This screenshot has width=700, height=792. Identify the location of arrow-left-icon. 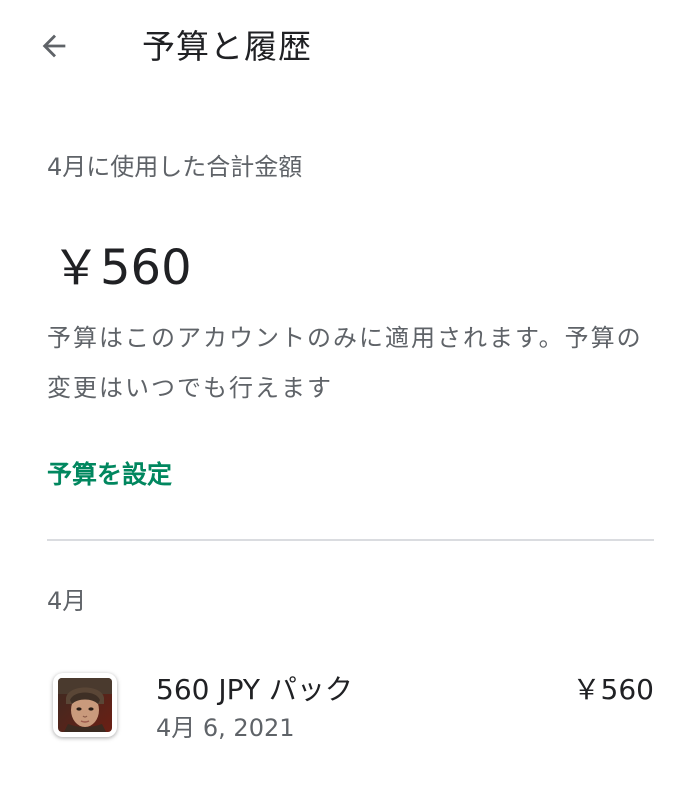
(54, 46).